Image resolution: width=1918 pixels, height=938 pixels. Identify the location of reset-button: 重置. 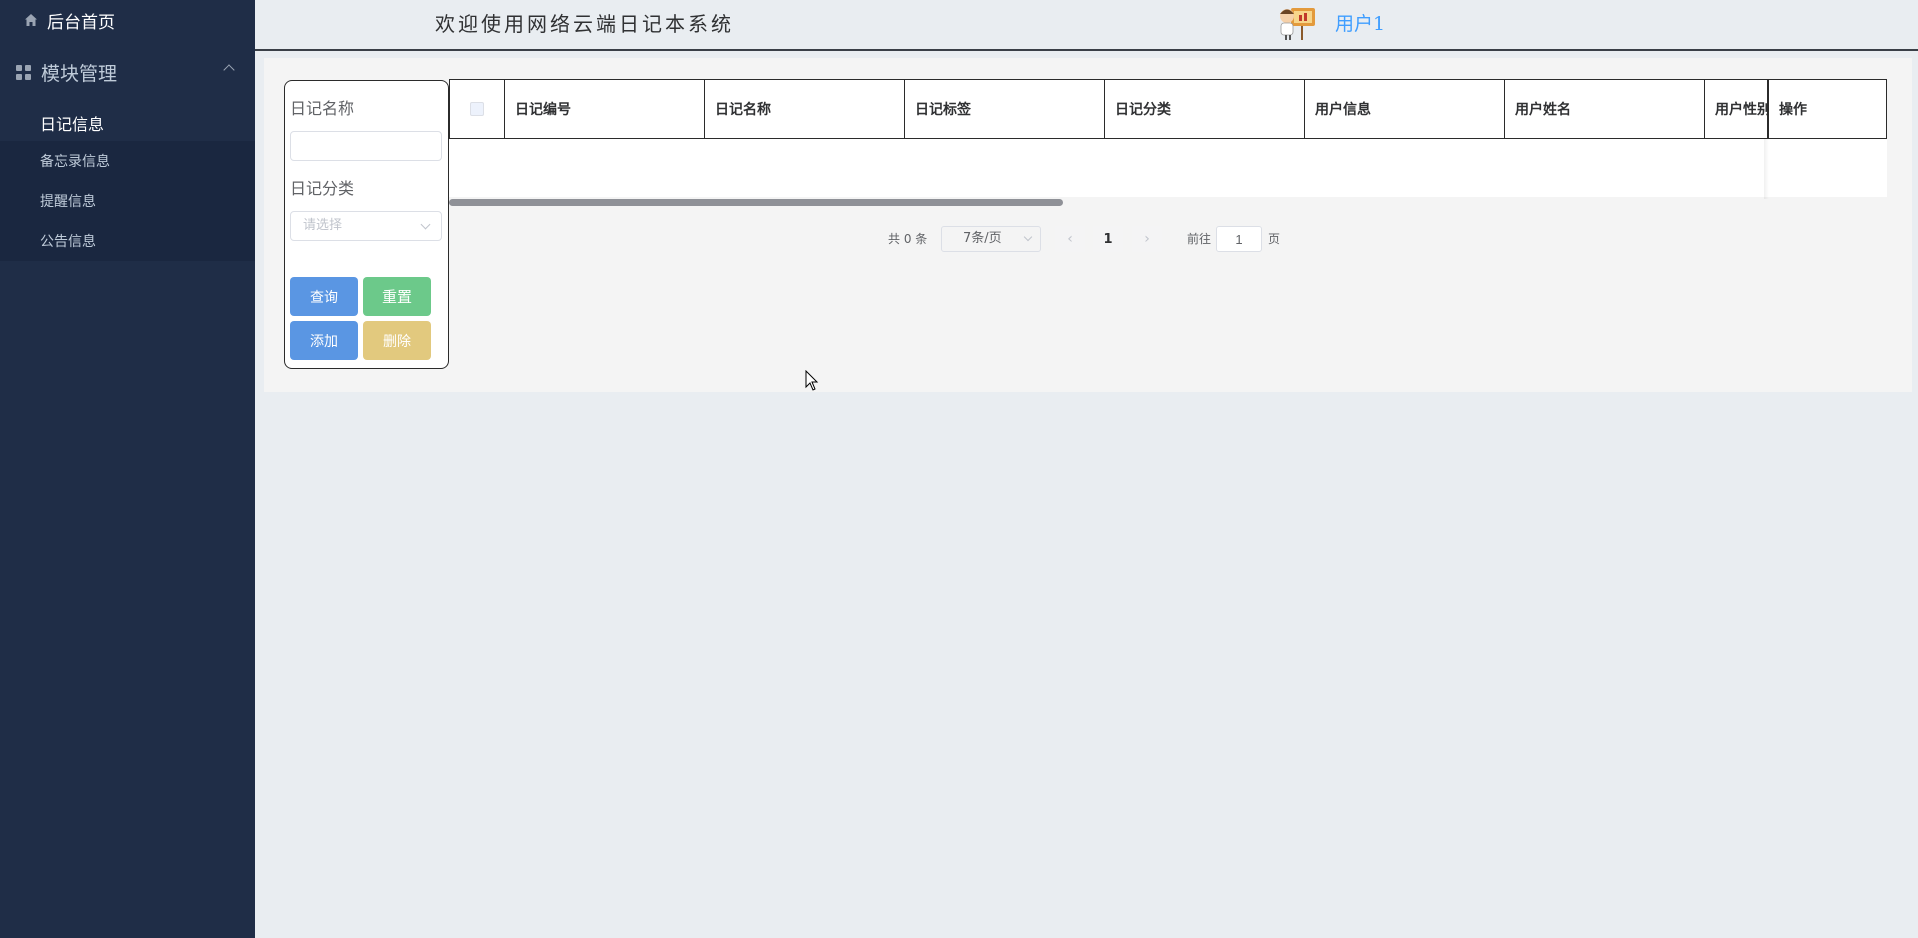
(397, 296).